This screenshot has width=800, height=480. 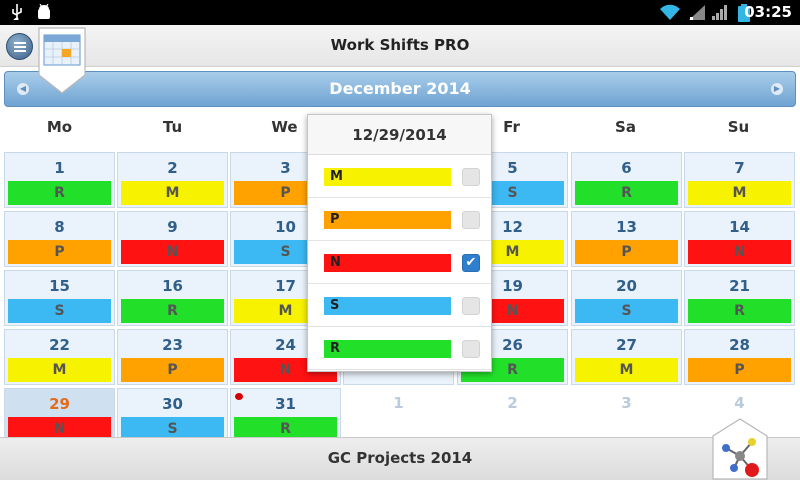 I want to click on day-cell: 29 N, so click(x=59, y=412).